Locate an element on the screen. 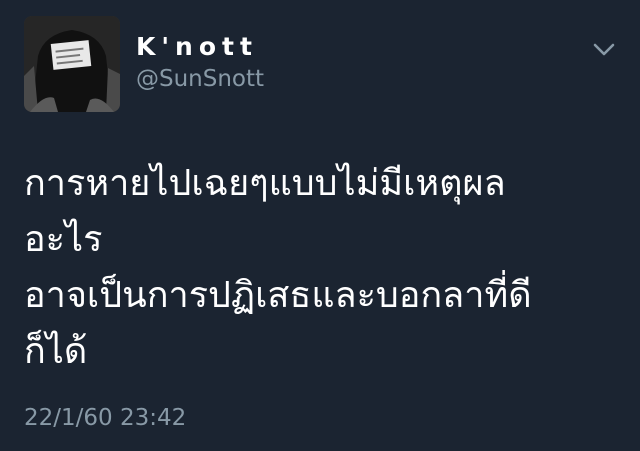 This screenshot has height=451, width=640. tweet-timestamp: 22/1/60 23:42 is located at coordinates (105, 418).